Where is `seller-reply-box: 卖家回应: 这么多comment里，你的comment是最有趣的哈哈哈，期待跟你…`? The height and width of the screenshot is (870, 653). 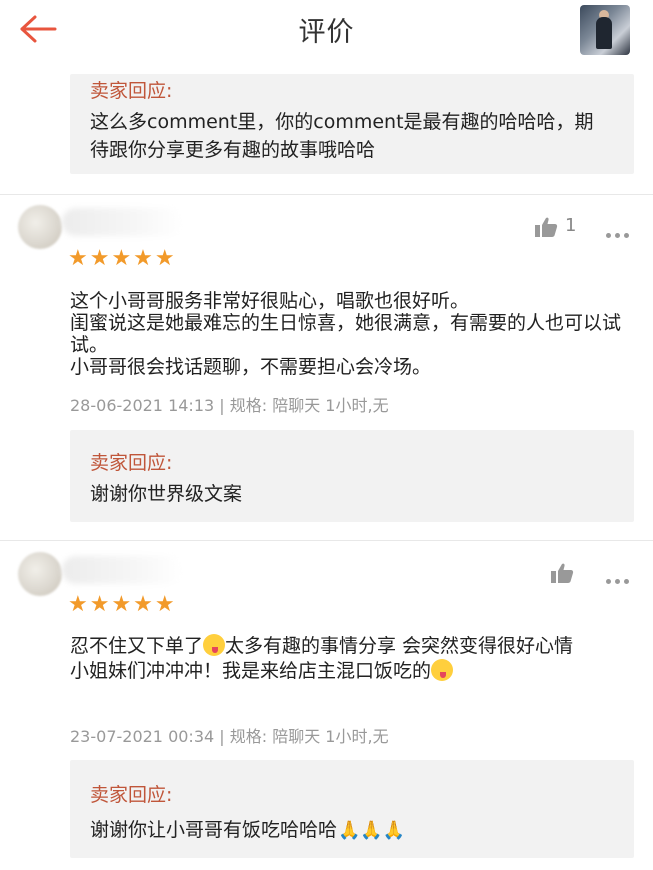
seller-reply-box: 卖家回应: 这么多comment里，你的comment是最有趣的哈哈哈，期待跟你… is located at coordinates (352, 124).